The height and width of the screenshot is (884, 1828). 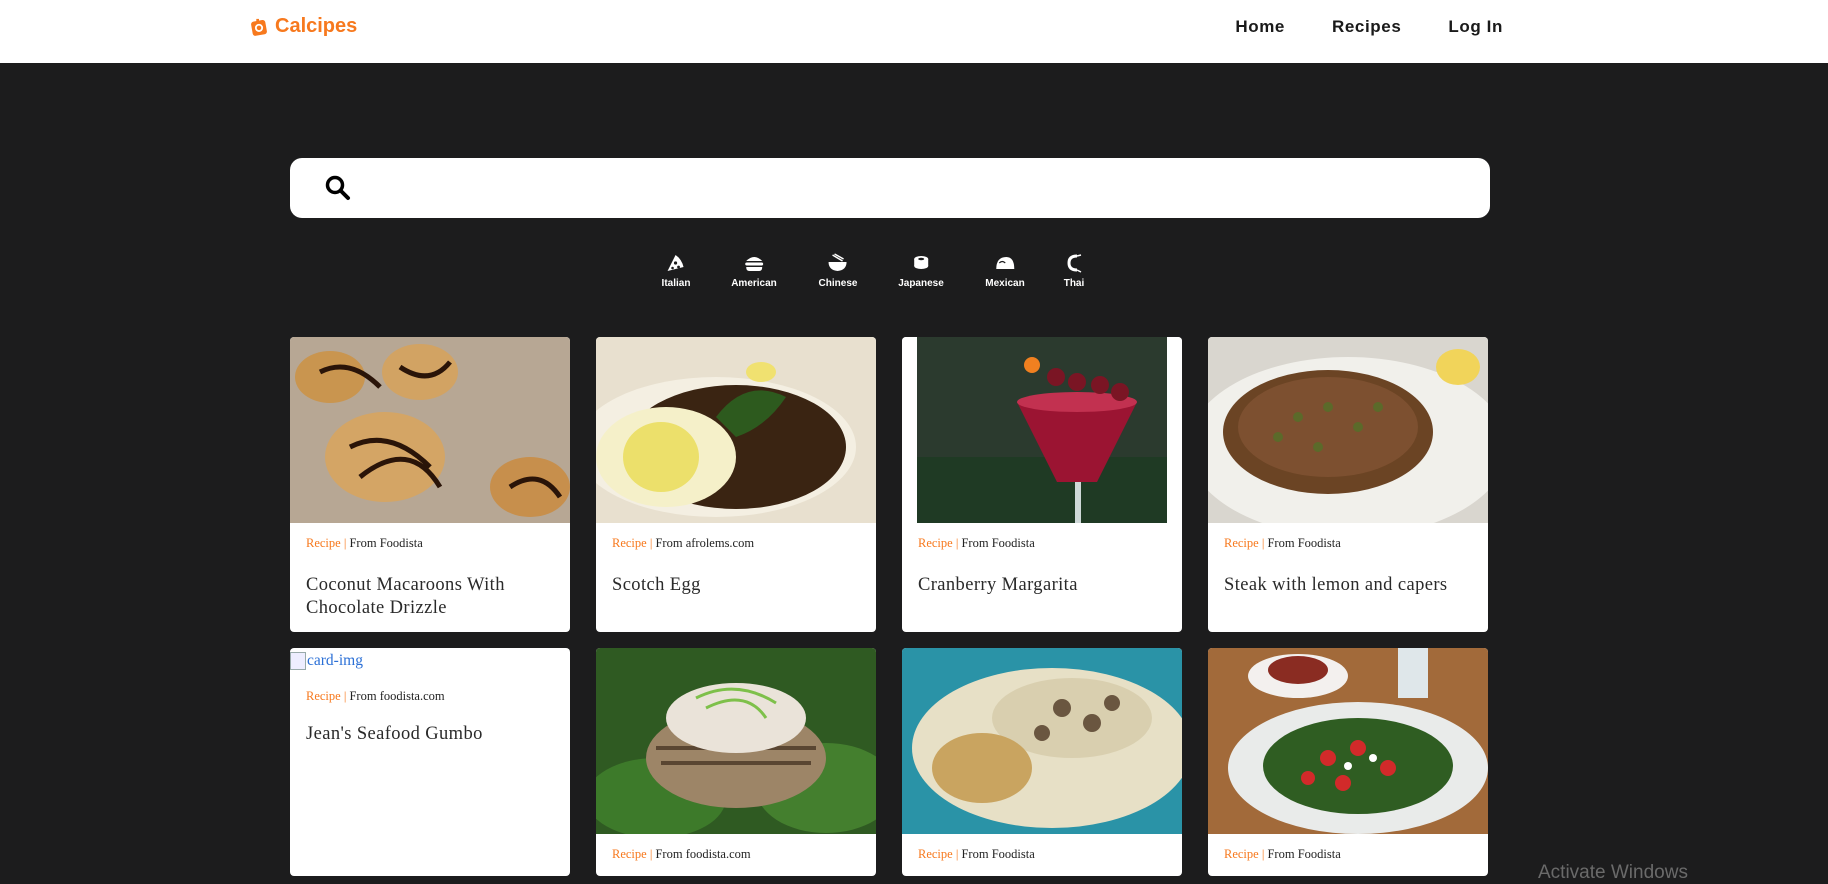 I want to click on card-image-alt: card-img, so click(x=335, y=660).